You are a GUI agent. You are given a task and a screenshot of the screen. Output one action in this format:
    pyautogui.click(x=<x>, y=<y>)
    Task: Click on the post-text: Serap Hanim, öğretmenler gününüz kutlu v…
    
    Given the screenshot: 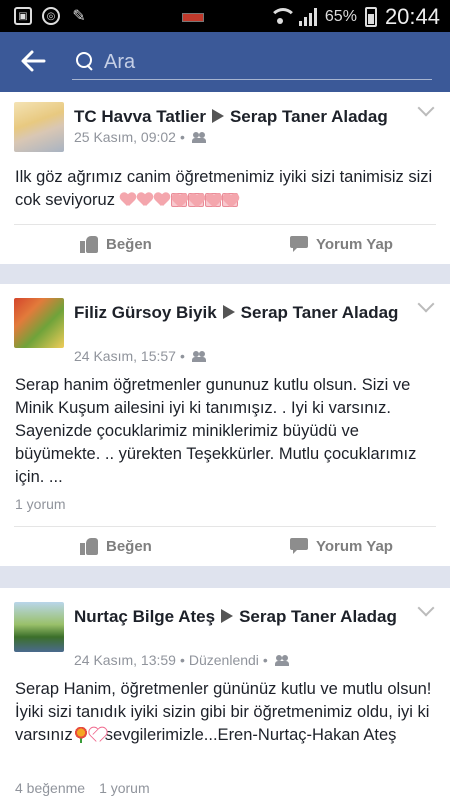 What is the action you would take?
    pyautogui.click(x=225, y=712)
    